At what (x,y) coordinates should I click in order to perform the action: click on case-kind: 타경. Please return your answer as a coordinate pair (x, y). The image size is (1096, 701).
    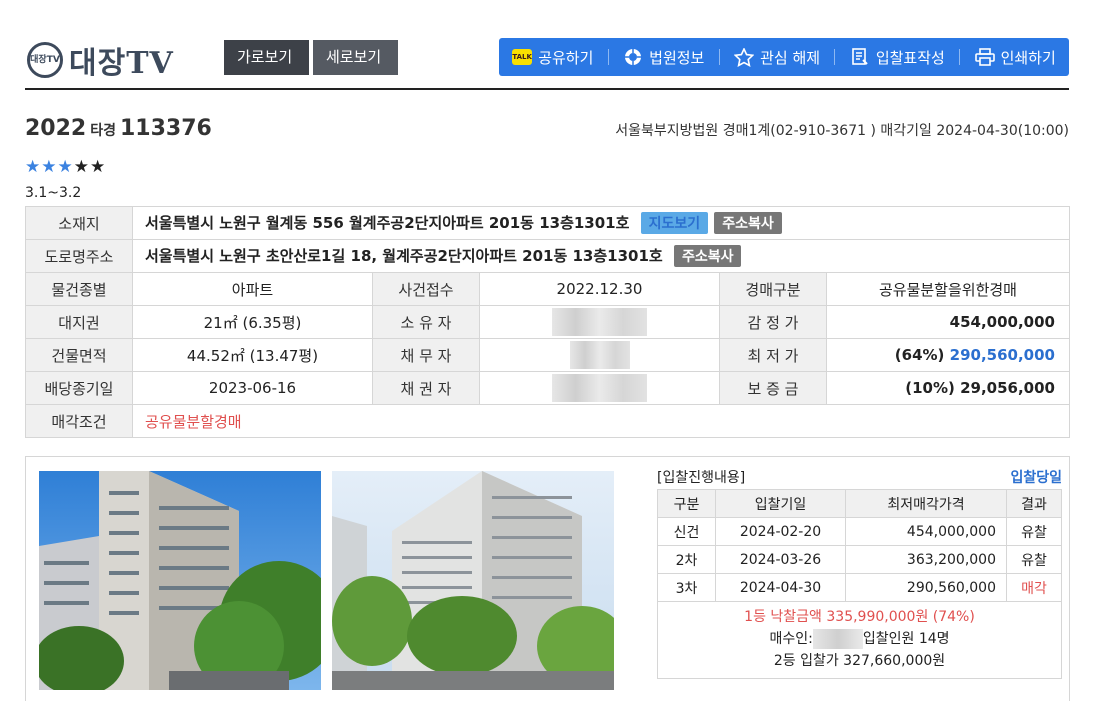
    Looking at the image, I should click on (103, 131).